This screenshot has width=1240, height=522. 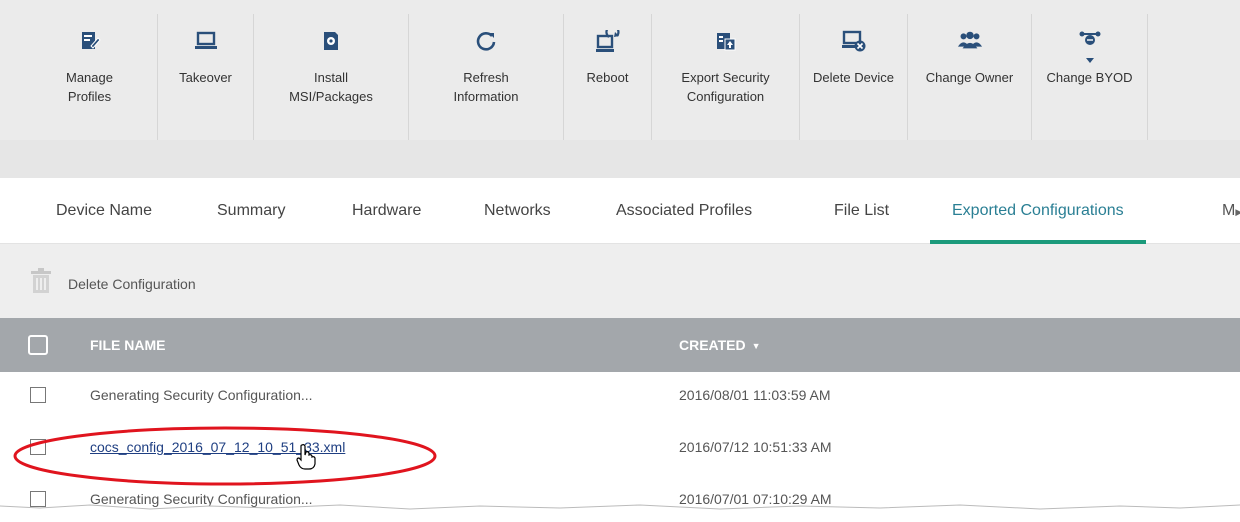 What do you see at coordinates (608, 41) in the screenshot?
I see `reboot-icon` at bounding box center [608, 41].